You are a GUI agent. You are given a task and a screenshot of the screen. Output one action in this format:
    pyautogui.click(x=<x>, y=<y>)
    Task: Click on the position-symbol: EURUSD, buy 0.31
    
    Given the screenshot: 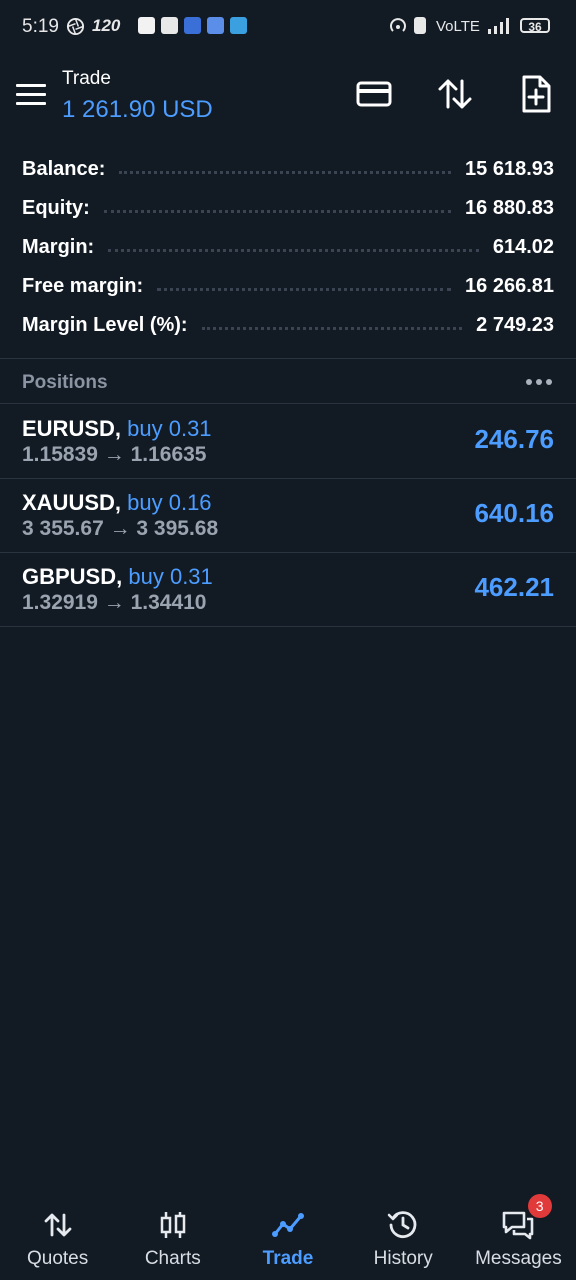 What is the action you would take?
    pyautogui.click(x=117, y=429)
    